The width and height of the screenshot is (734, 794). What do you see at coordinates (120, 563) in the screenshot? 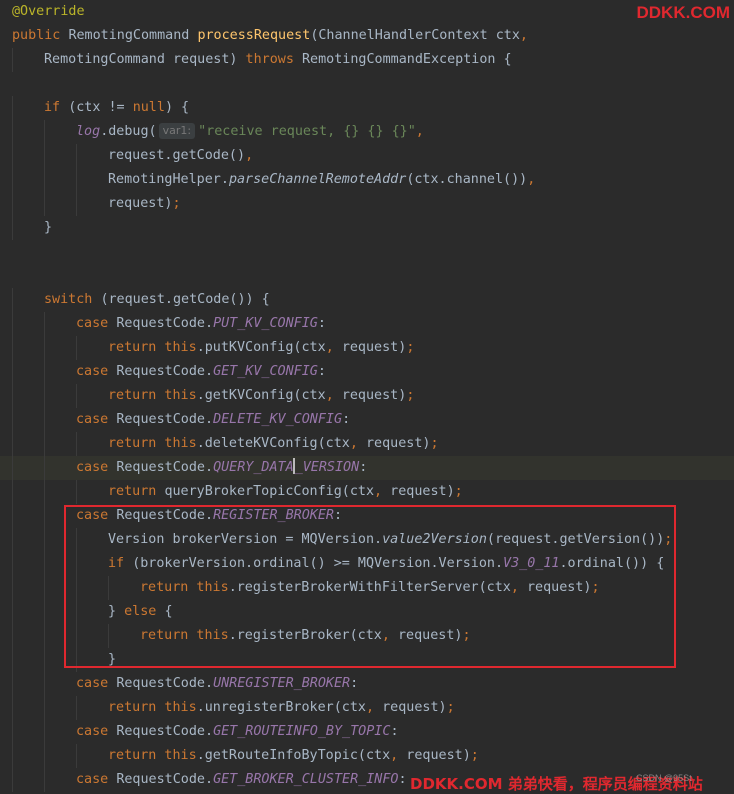
I see `code-token: if` at bounding box center [120, 563].